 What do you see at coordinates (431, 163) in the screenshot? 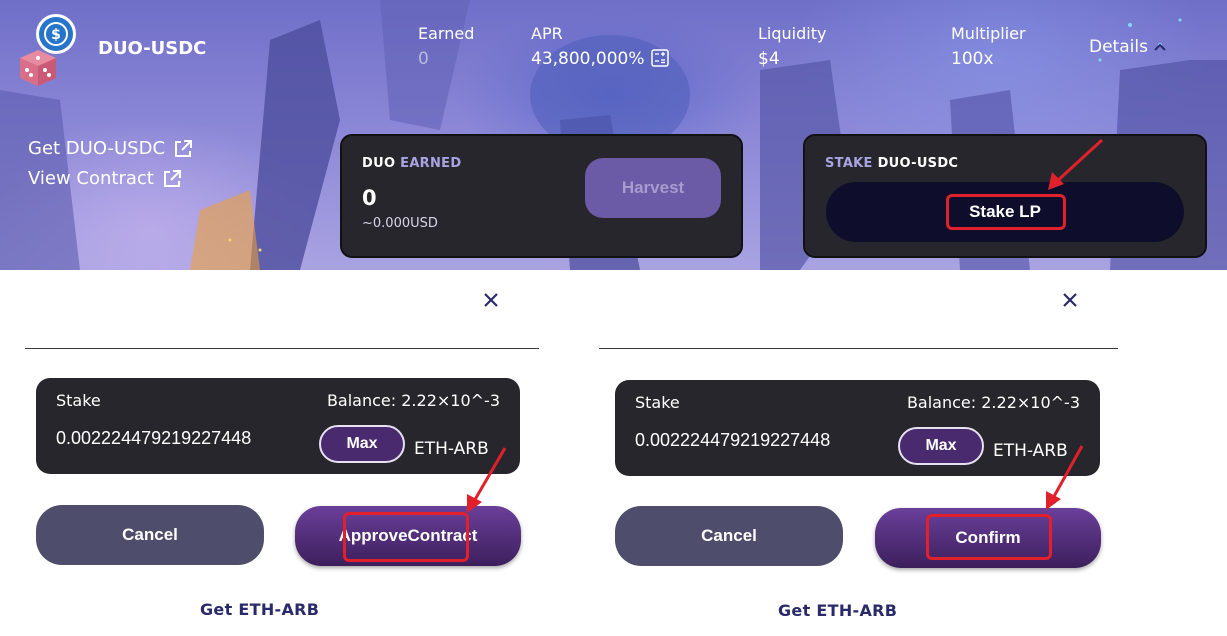
I see `earned-card-suffix: EARNED` at bounding box center [431, 163].